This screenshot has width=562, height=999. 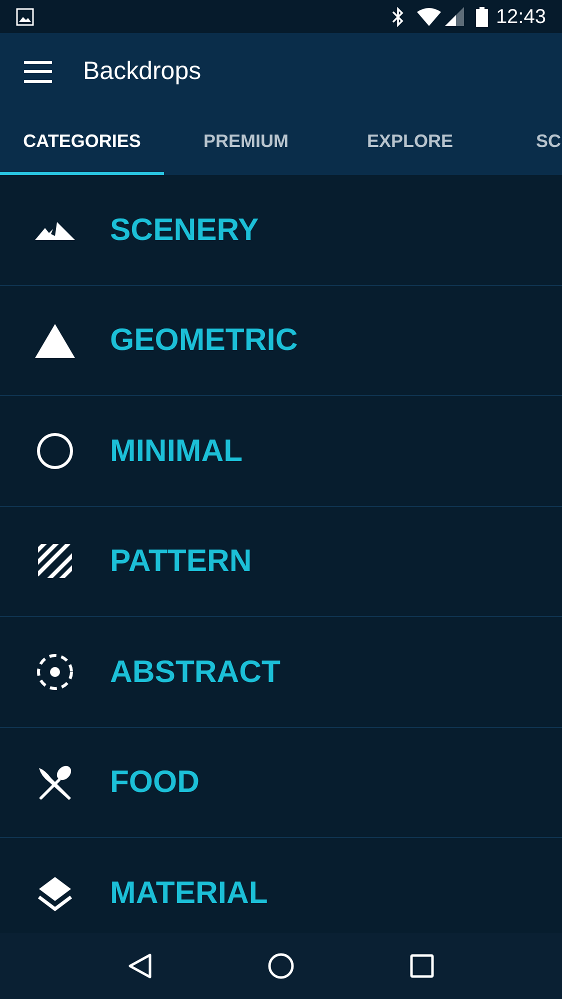 What do you see at coordinates (281, 561) in the screenshot?
I see `category-item: PATTERN` at bounding box center [281, 561].